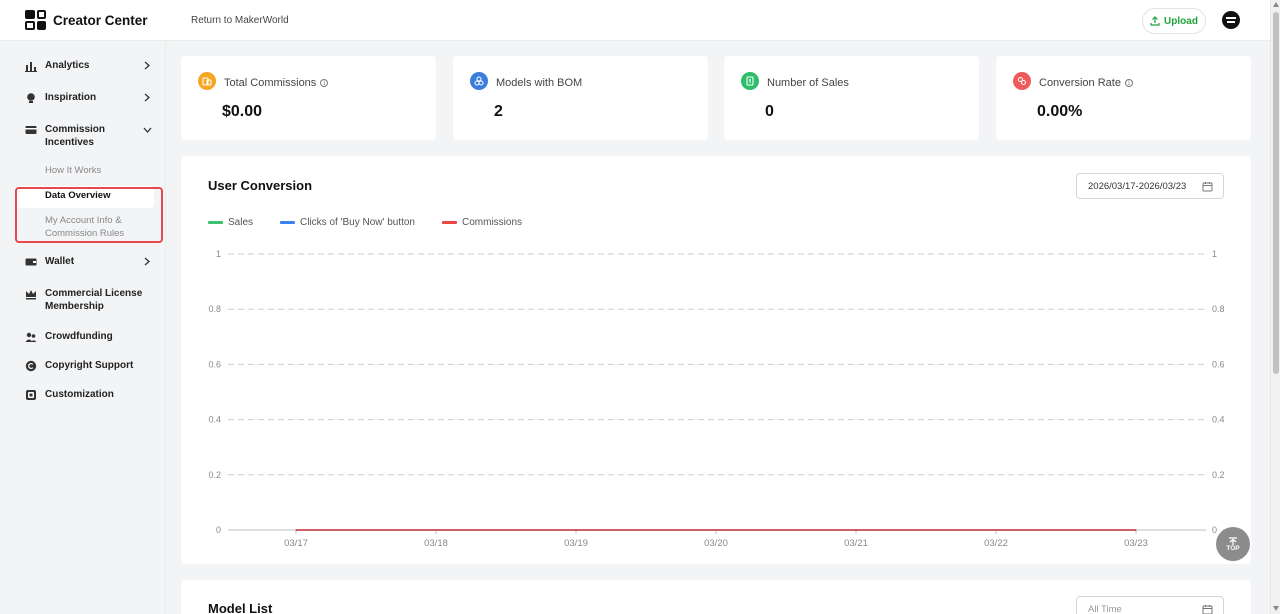 Image resolution: width=1280 pixels, height=614 pixels. Describe the element at coordinates (308, 98) in the screenshot. I see `stat-card-total-commissions: Total Commissions i $0.00` at that location.